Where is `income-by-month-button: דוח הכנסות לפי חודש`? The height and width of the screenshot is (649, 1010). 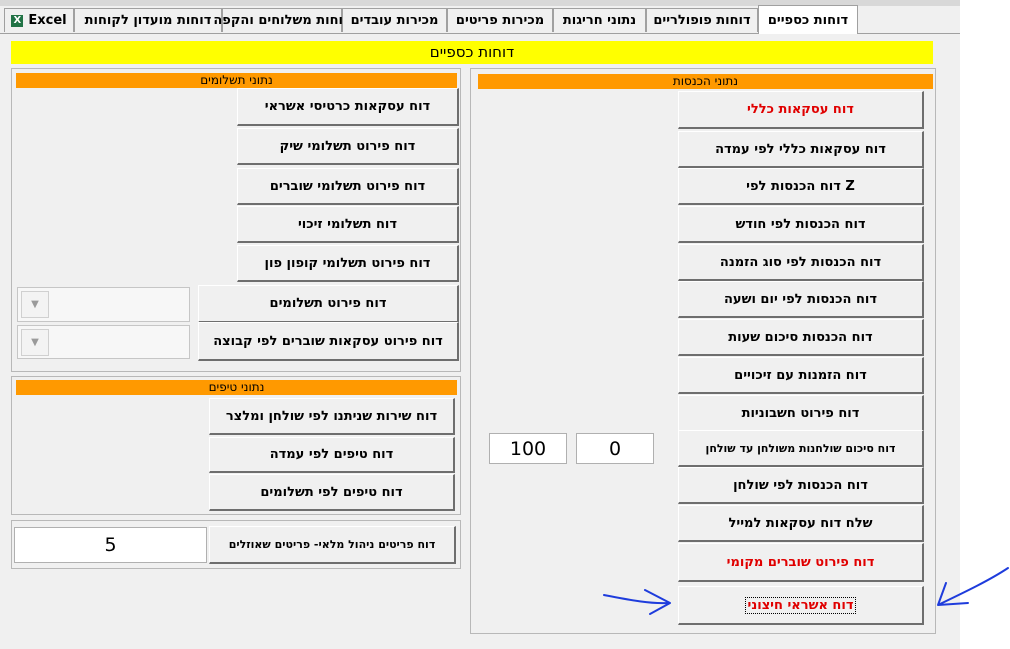 income-by-month-button: דוח הכנסות לפי חודש is located at coordinates (801, 224).